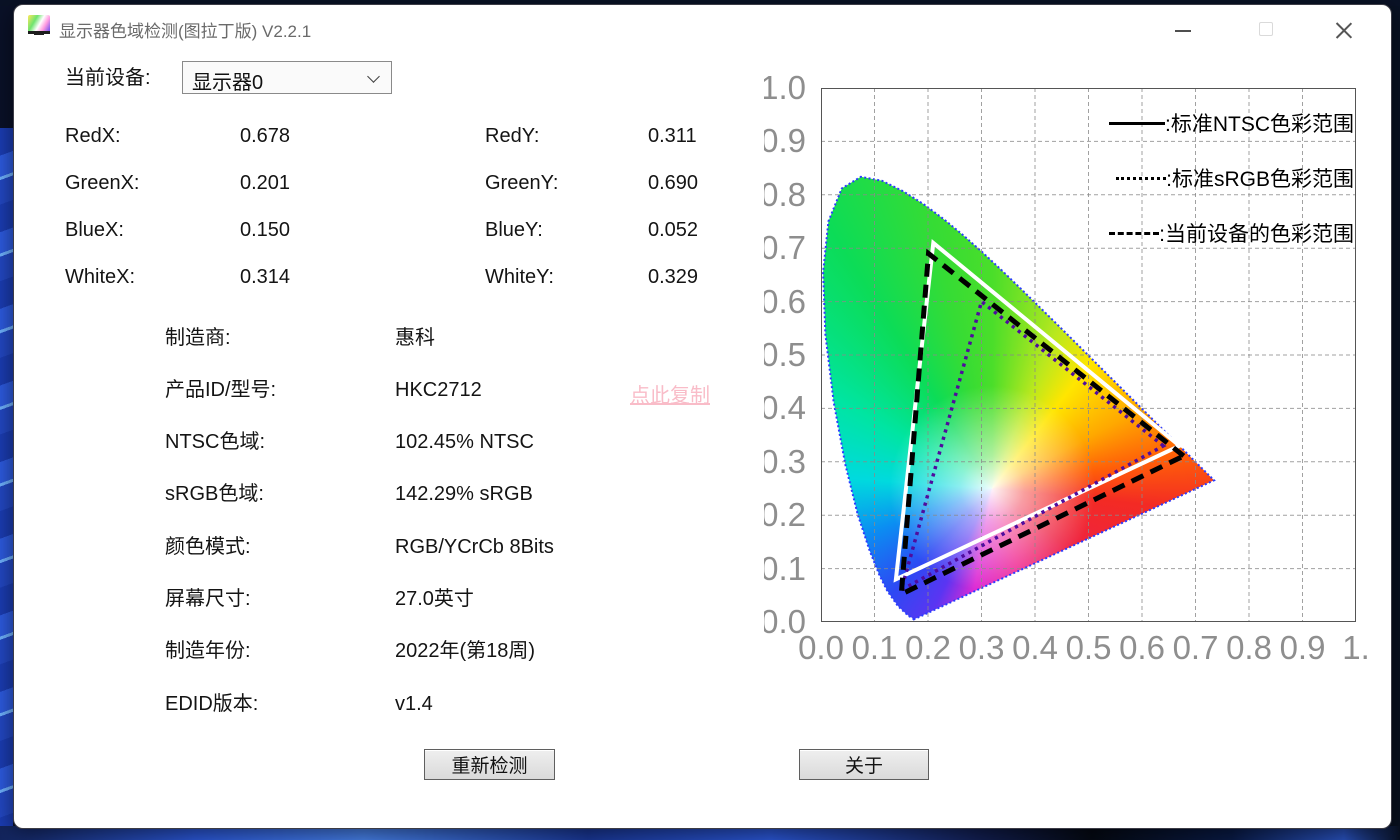 Image resolution: width=1400 pixels, height=840 pixels. I want to click on y-axis-tick-label: 0.7, so click(785, 248).